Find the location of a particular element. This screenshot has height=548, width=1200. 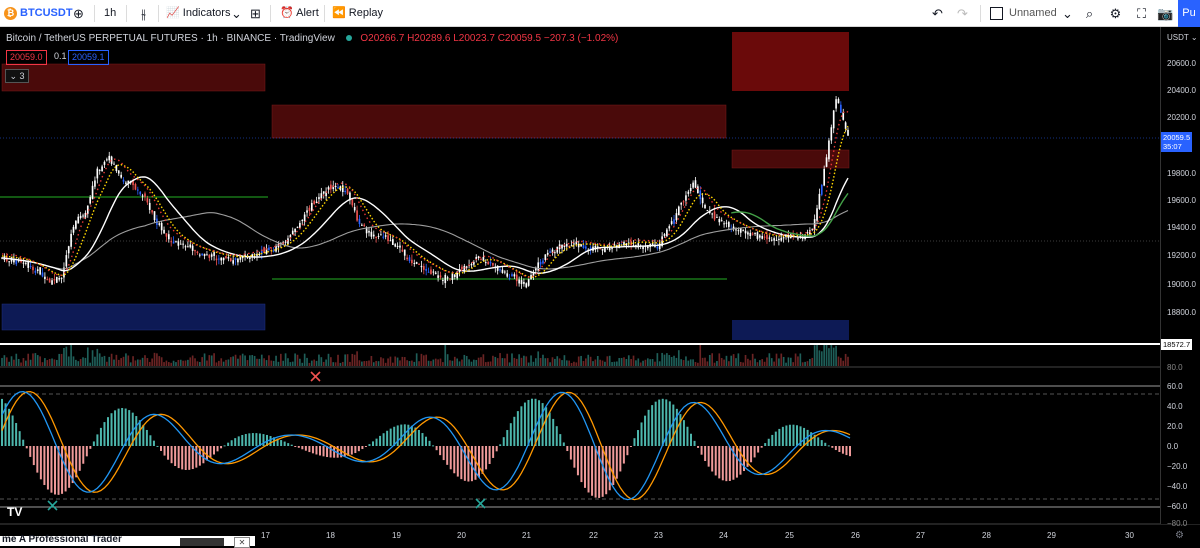

undo-icon: ↶ is located at coordinates (937, 13).